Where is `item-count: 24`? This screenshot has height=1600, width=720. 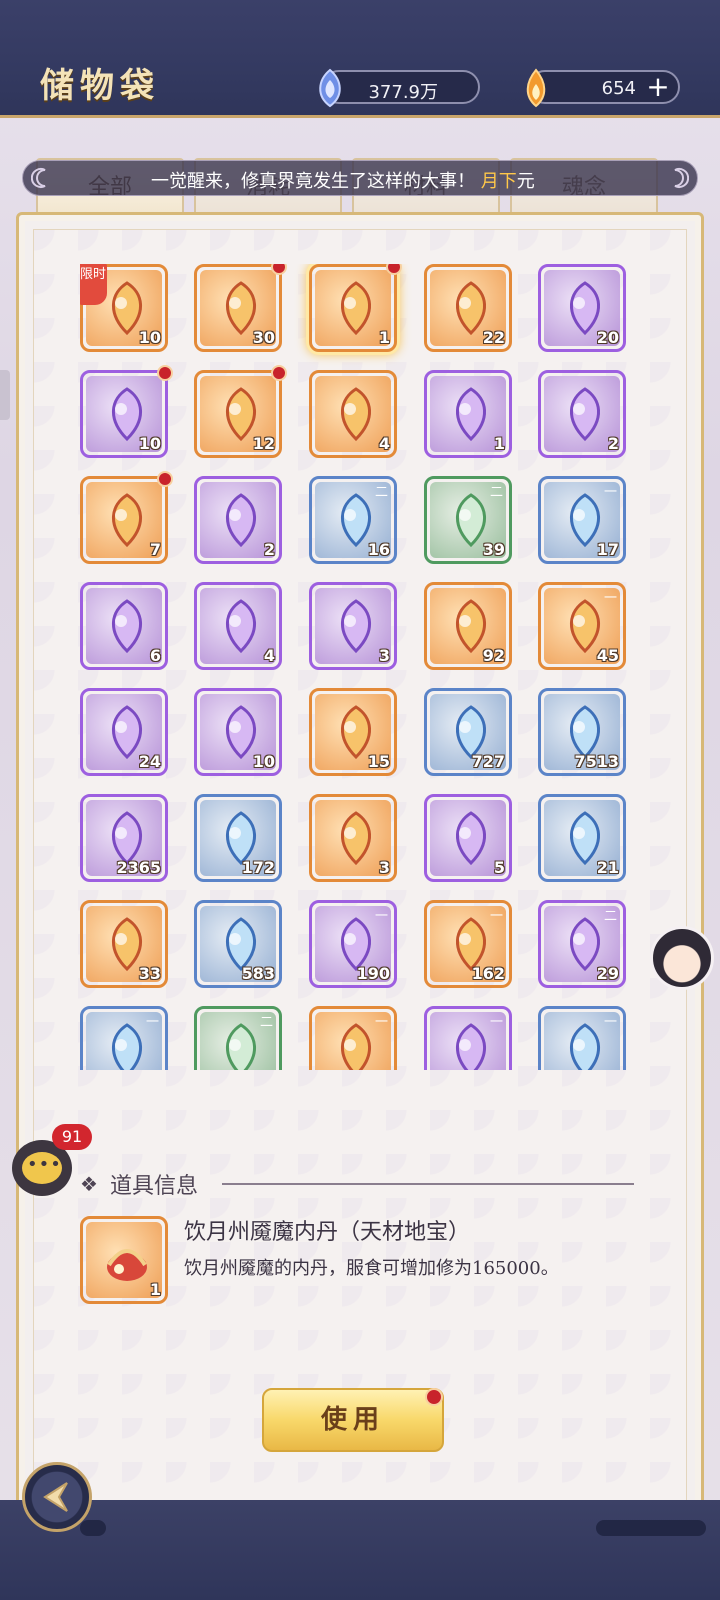
item-count: 24 is located at coordinates (149, 761).